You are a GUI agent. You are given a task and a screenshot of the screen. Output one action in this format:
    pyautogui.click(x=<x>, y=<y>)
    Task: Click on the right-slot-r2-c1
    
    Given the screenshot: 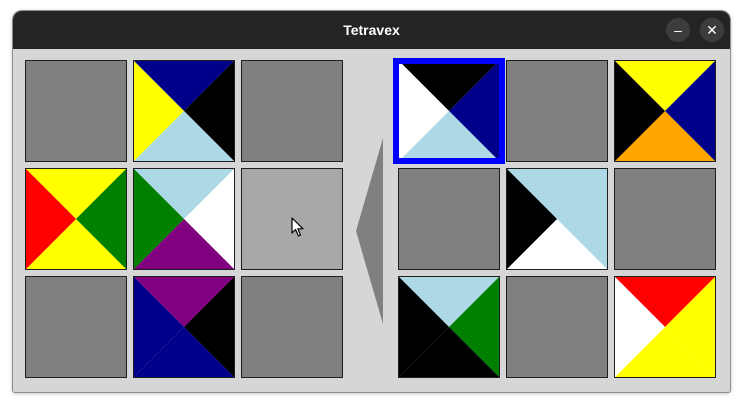 What is the action you would take?
    pyautogui.click(x=557, y=327)
    